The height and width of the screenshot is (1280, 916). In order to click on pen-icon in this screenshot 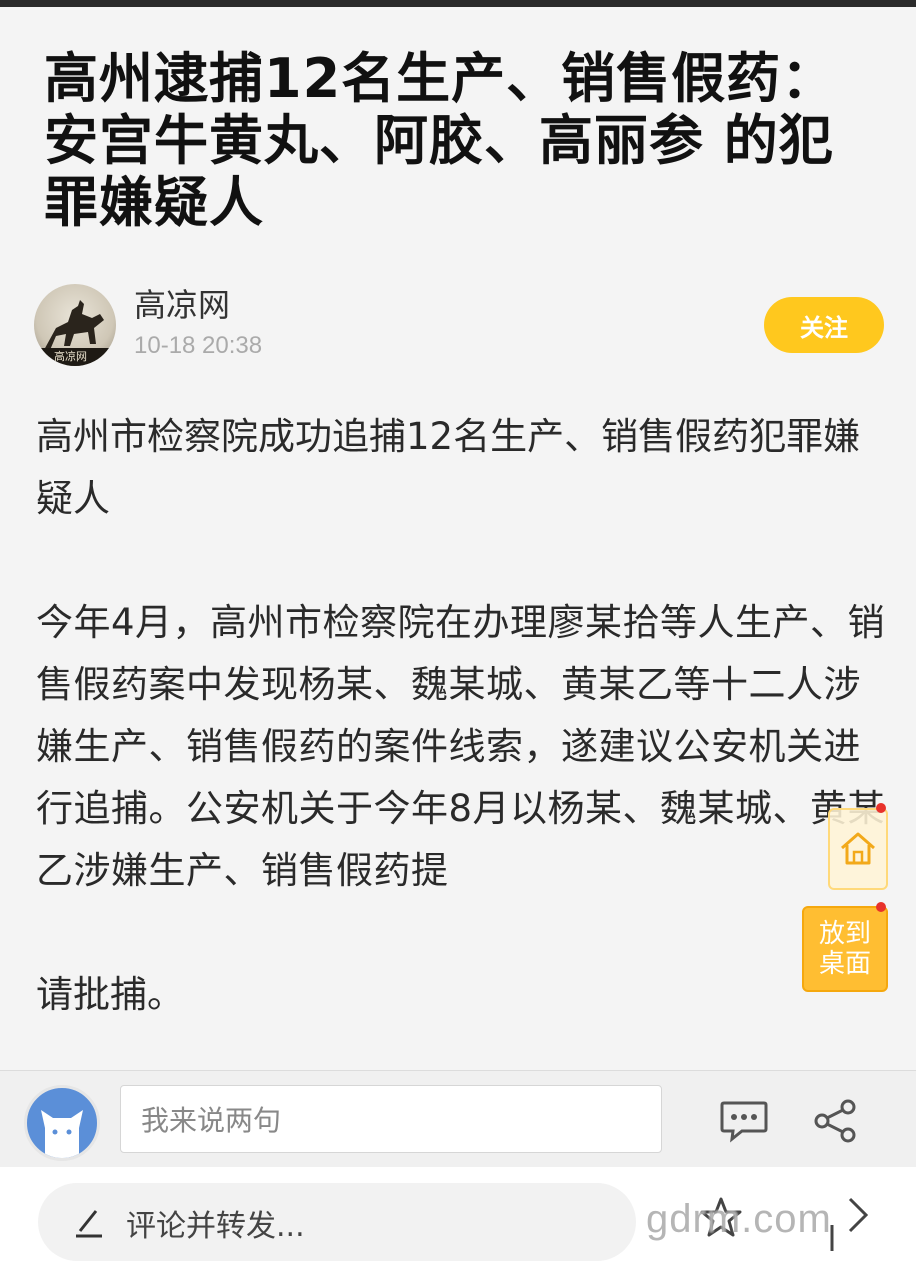, I will do `click(89, 1224)`.